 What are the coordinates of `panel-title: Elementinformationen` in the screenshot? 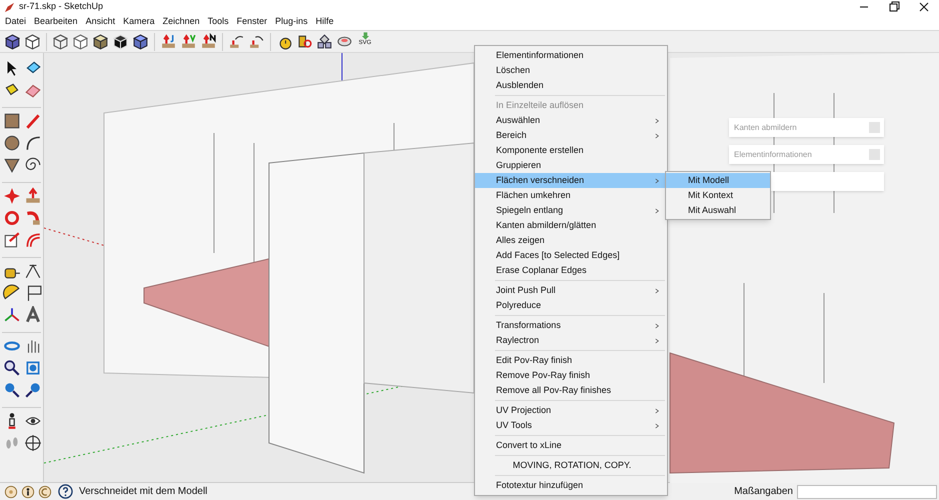 It's located at (773, 154).